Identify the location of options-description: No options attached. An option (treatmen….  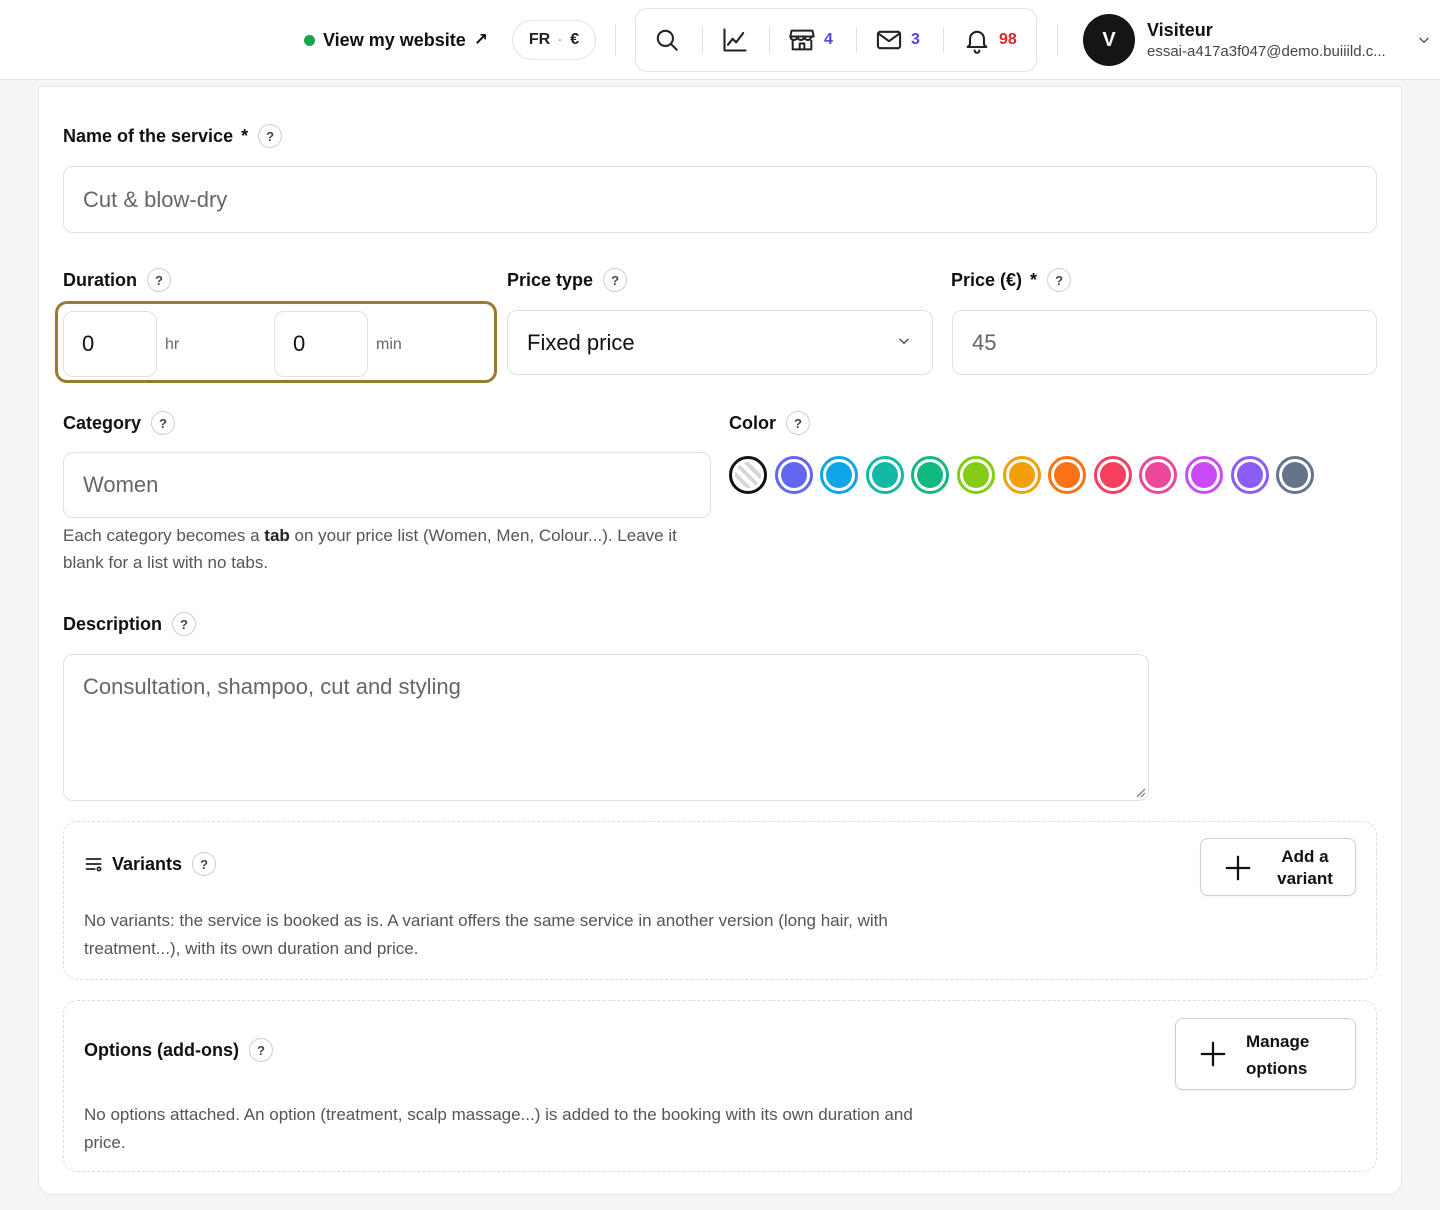
(498, 1128).